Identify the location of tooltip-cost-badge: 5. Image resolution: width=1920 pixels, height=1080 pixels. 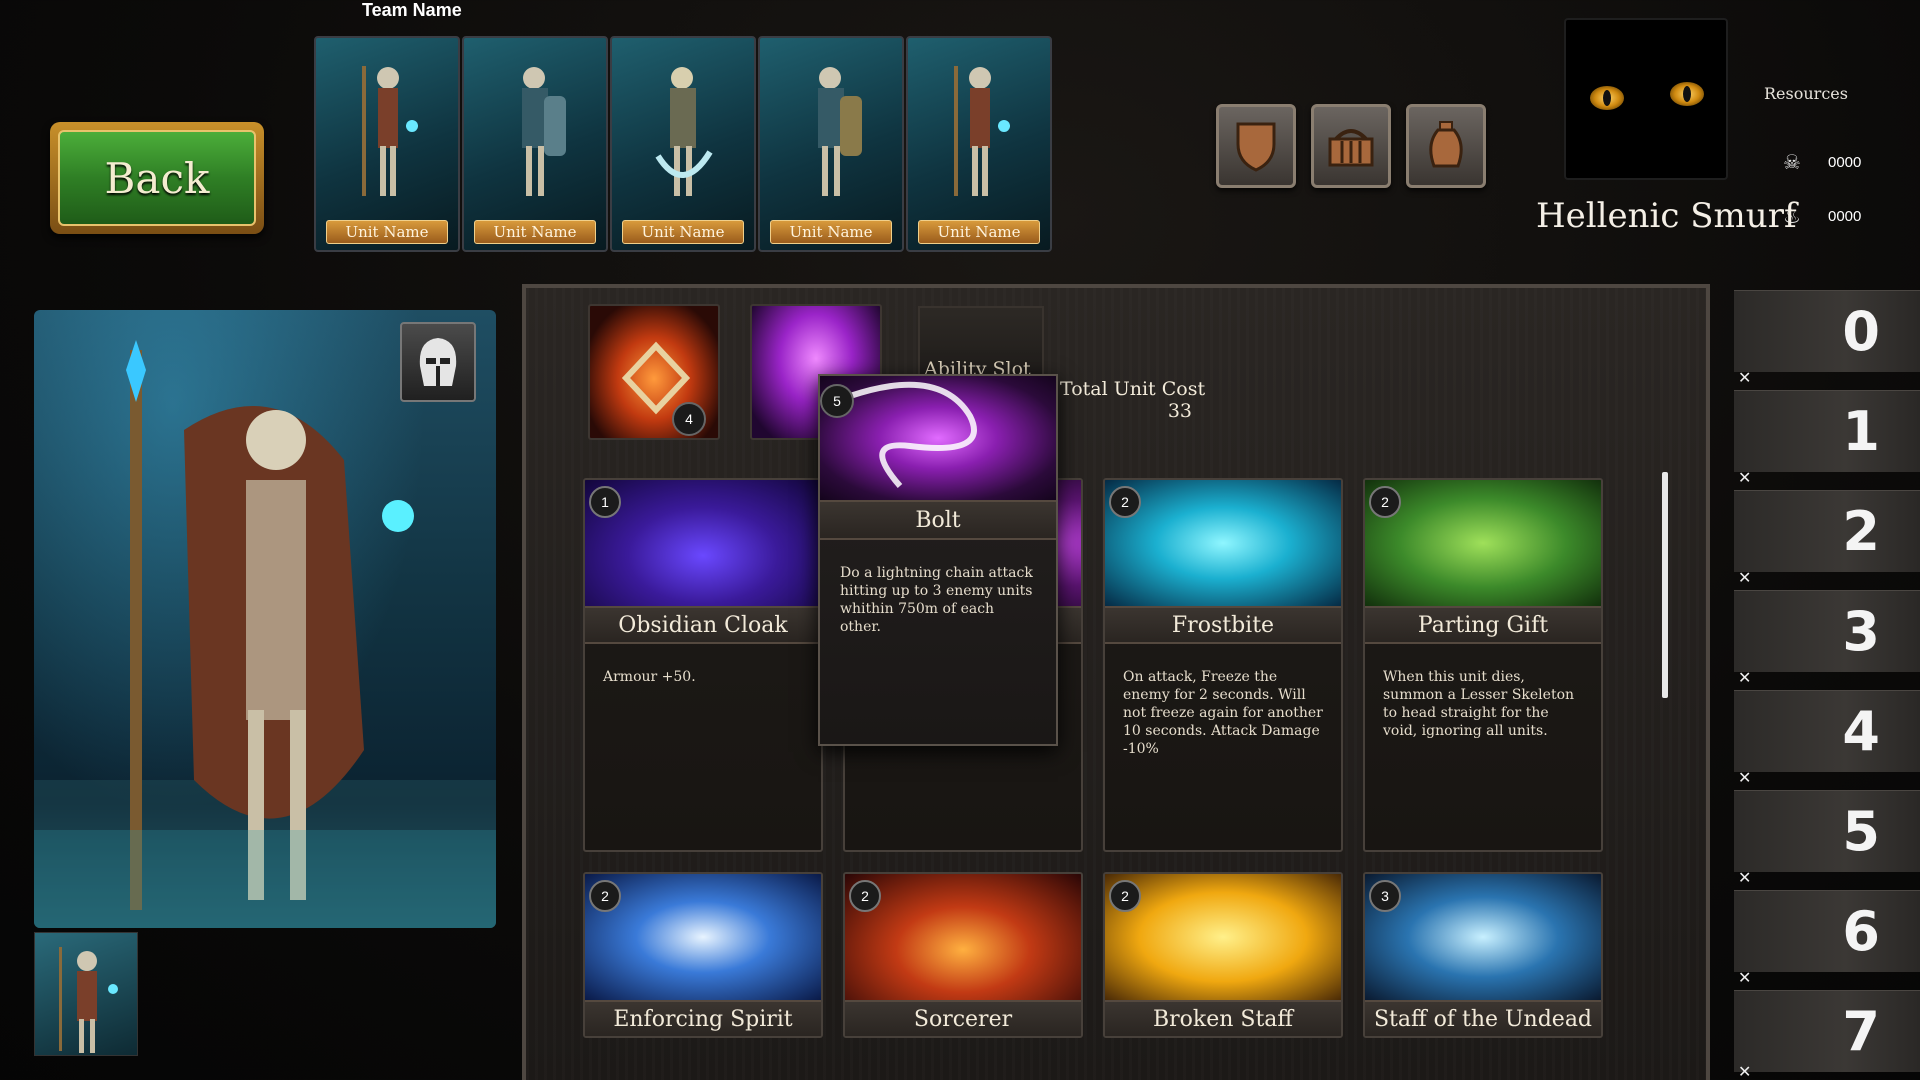
(837, 401).